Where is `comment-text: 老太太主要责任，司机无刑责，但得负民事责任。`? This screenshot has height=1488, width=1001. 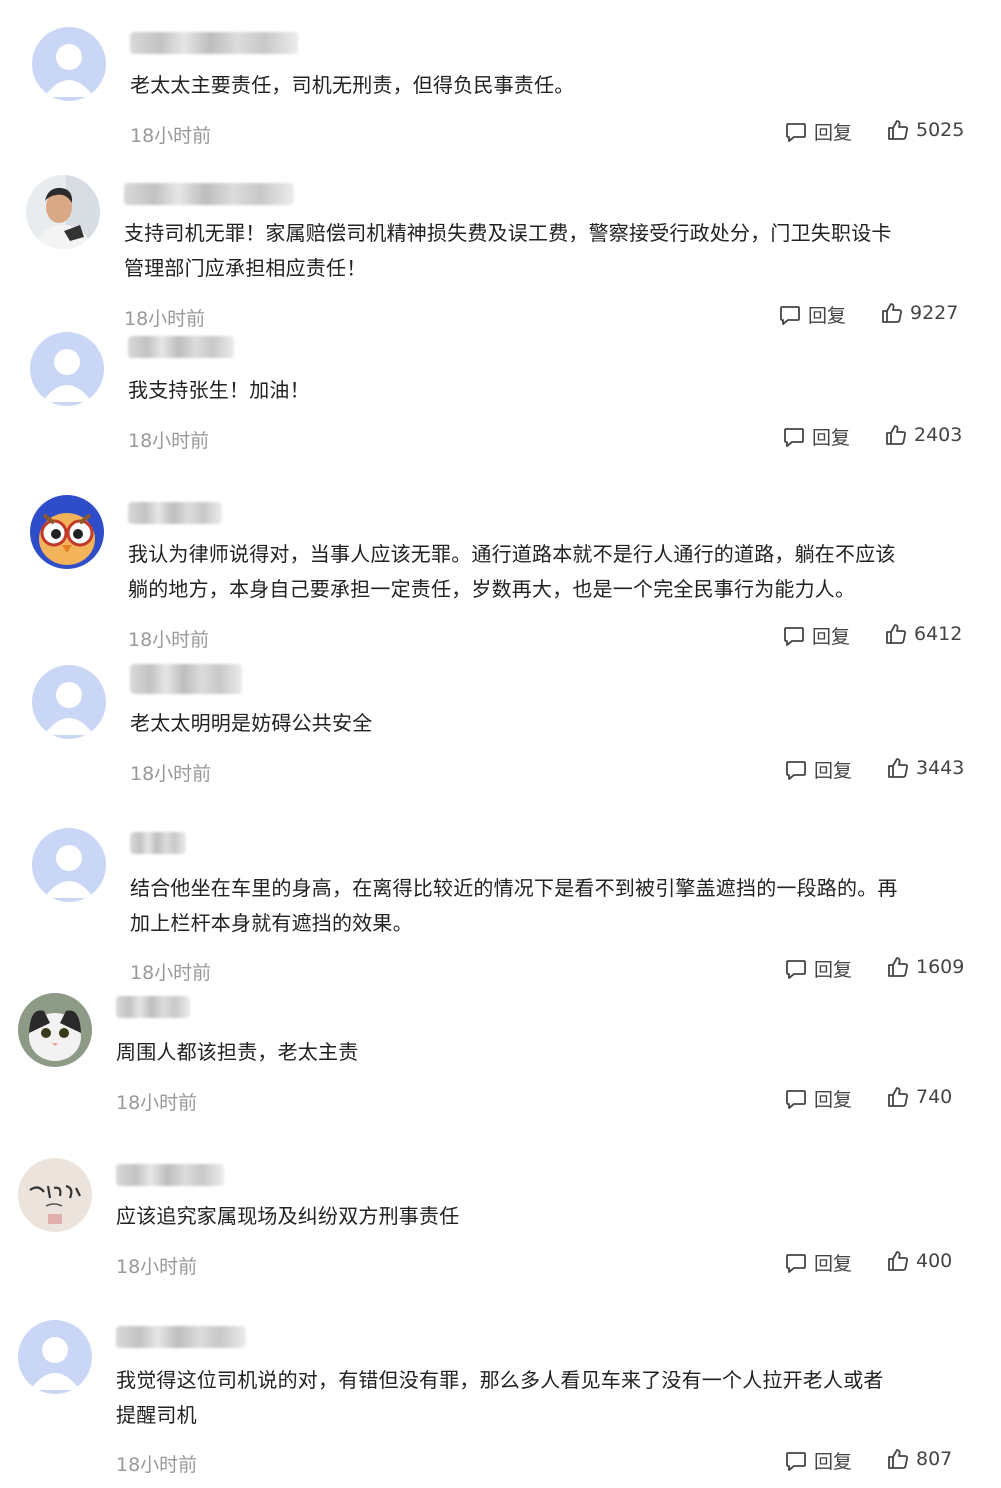 comment-text: 老太太主要责任，司机无刑责，但得负民事责任。 is located at coordinates (352, 85).